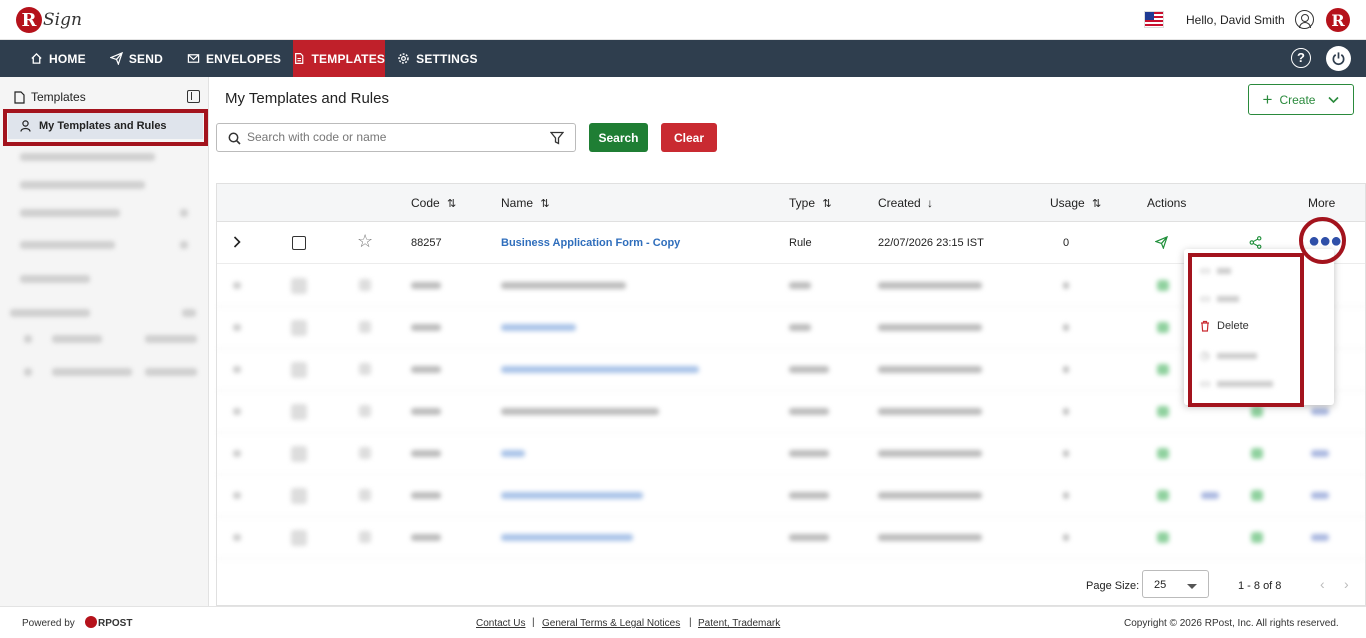 The width and height of the screenshot is (1366, 638). I want to click on cell-created: 22/07/2026 23:15 IST, so click(931, 243).